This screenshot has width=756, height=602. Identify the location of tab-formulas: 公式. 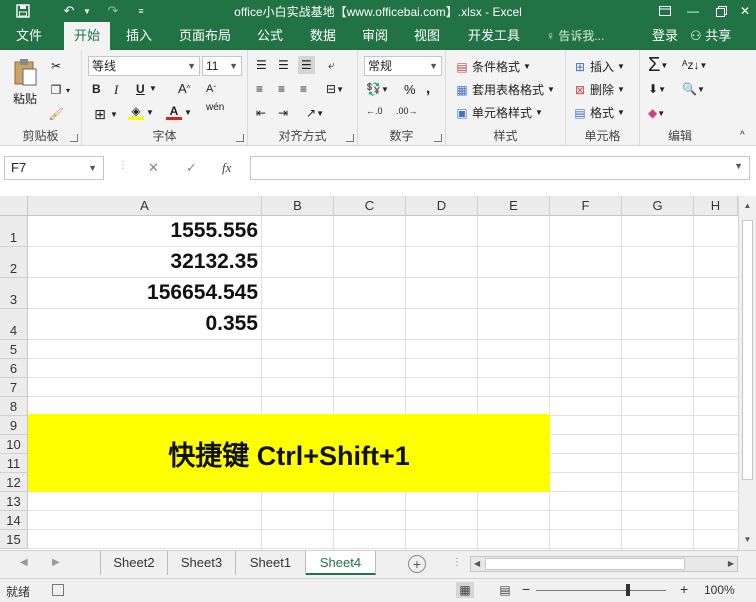
(270, 36).